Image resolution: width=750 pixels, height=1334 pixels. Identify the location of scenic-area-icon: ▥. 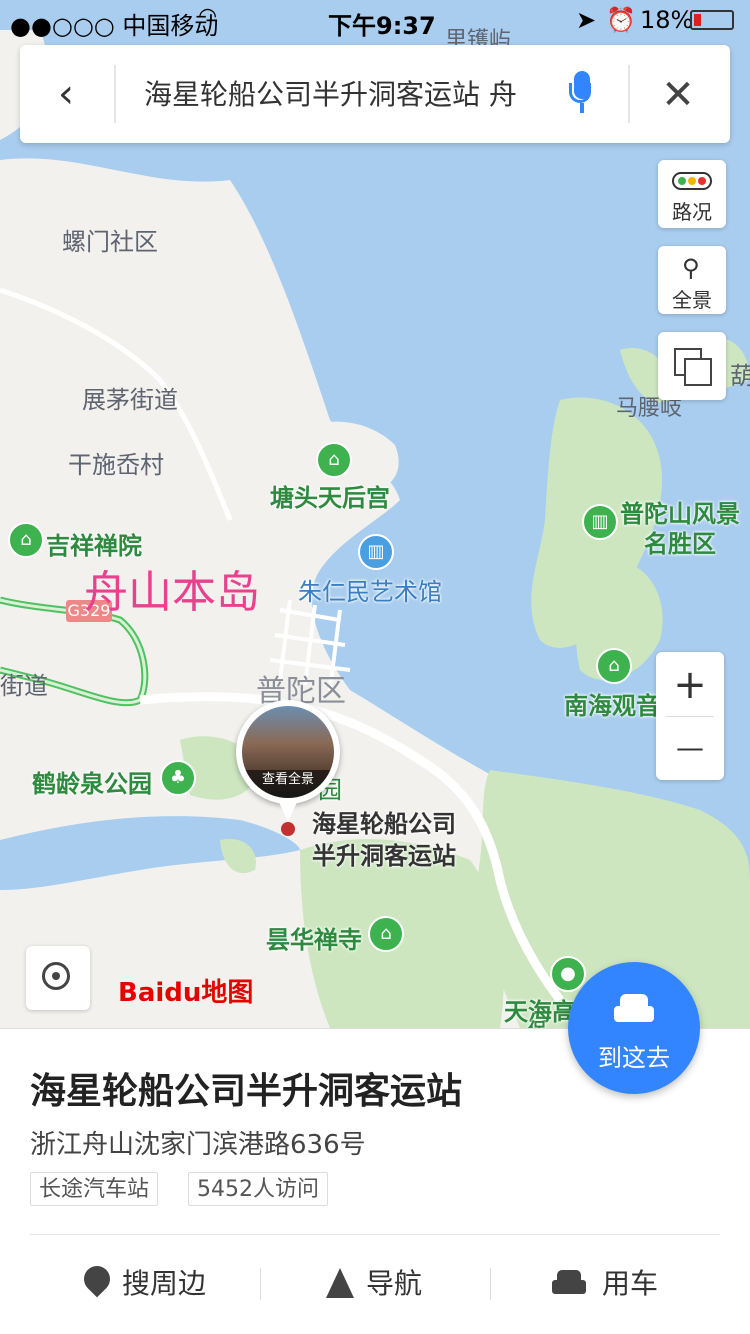
(600, 522).